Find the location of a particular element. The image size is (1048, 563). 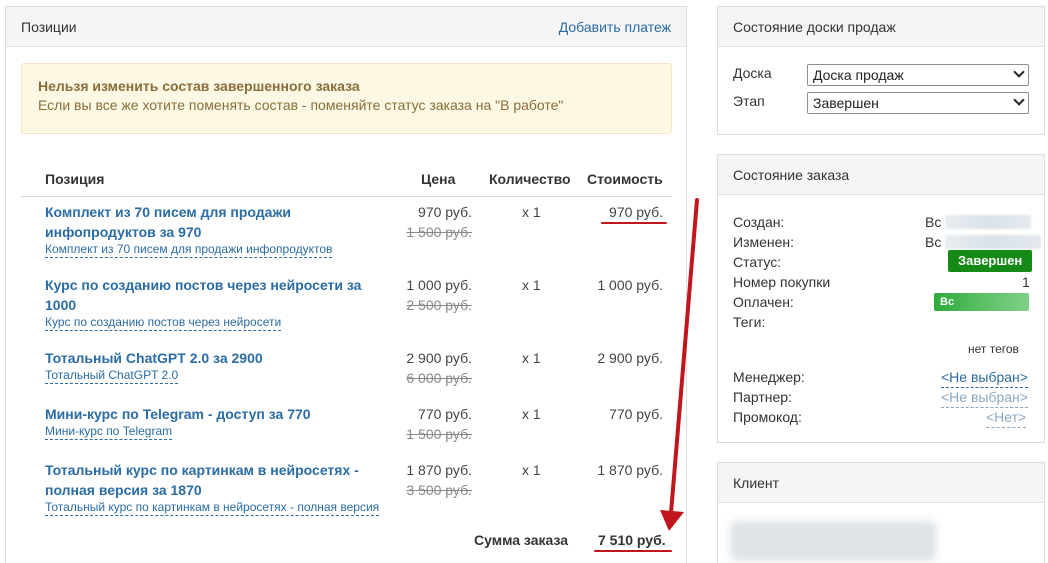

positions-table-header: Позиция Цена Количество Стоимость is located at coordinates (346, 180).